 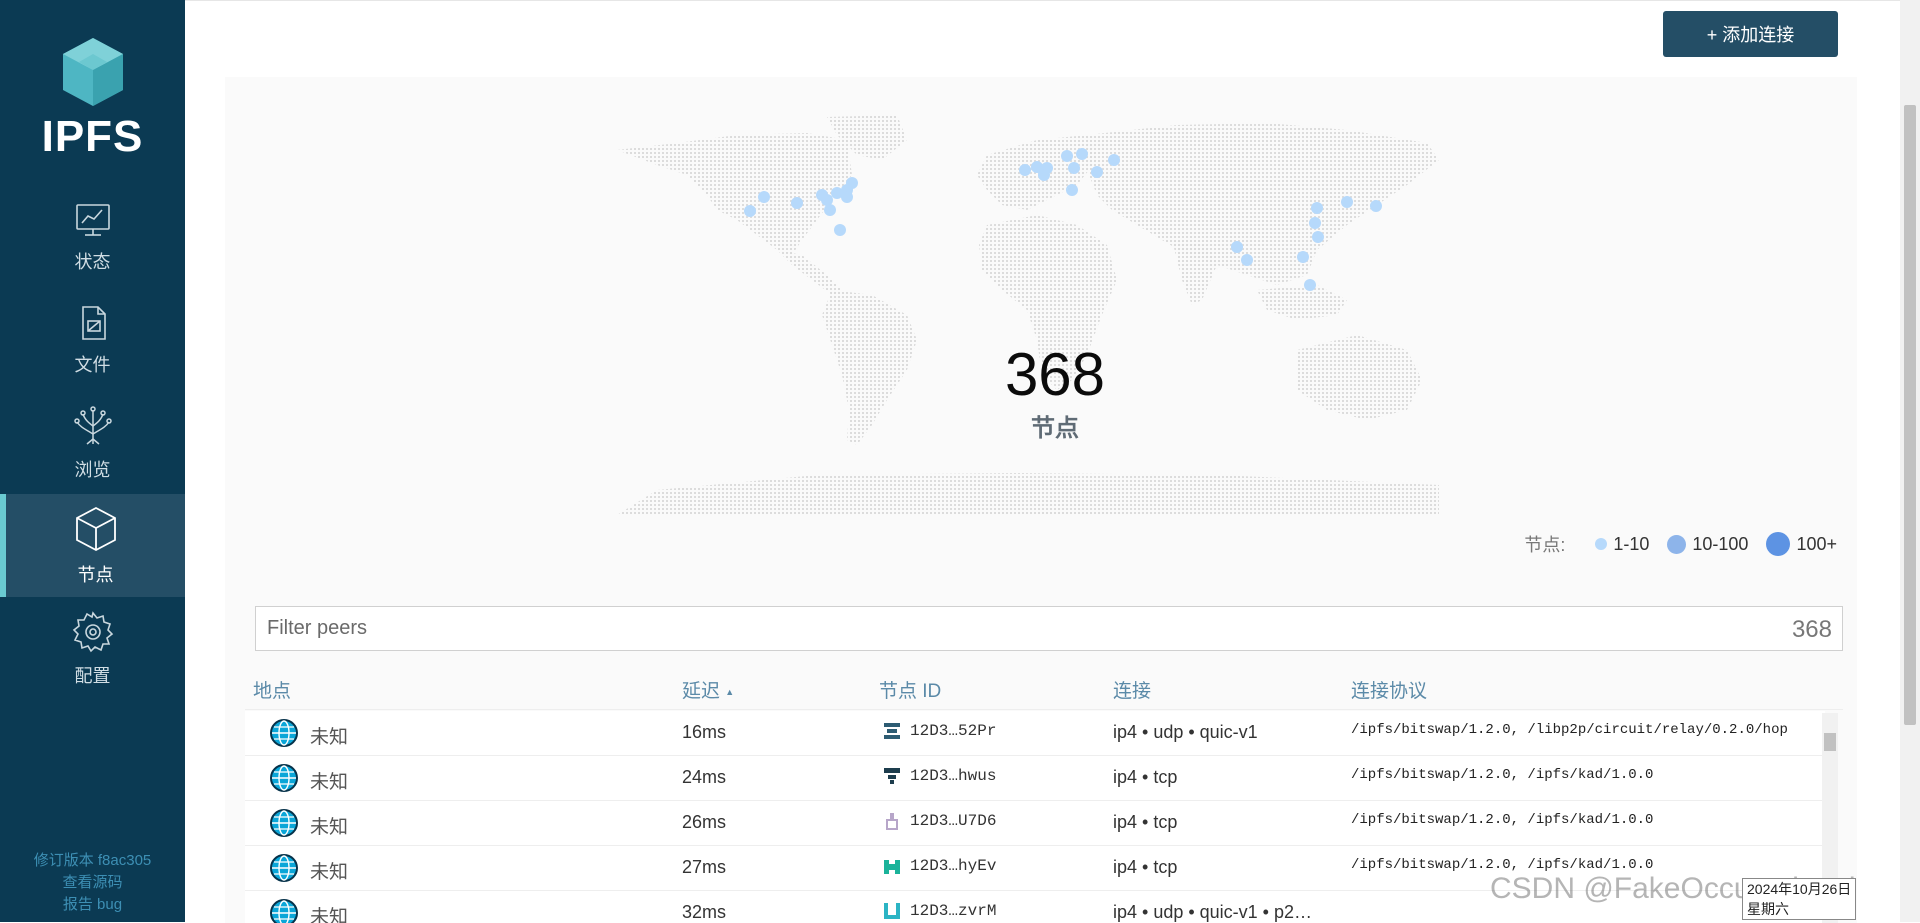 I want to click on files-icon, so click(x=93, y=322).